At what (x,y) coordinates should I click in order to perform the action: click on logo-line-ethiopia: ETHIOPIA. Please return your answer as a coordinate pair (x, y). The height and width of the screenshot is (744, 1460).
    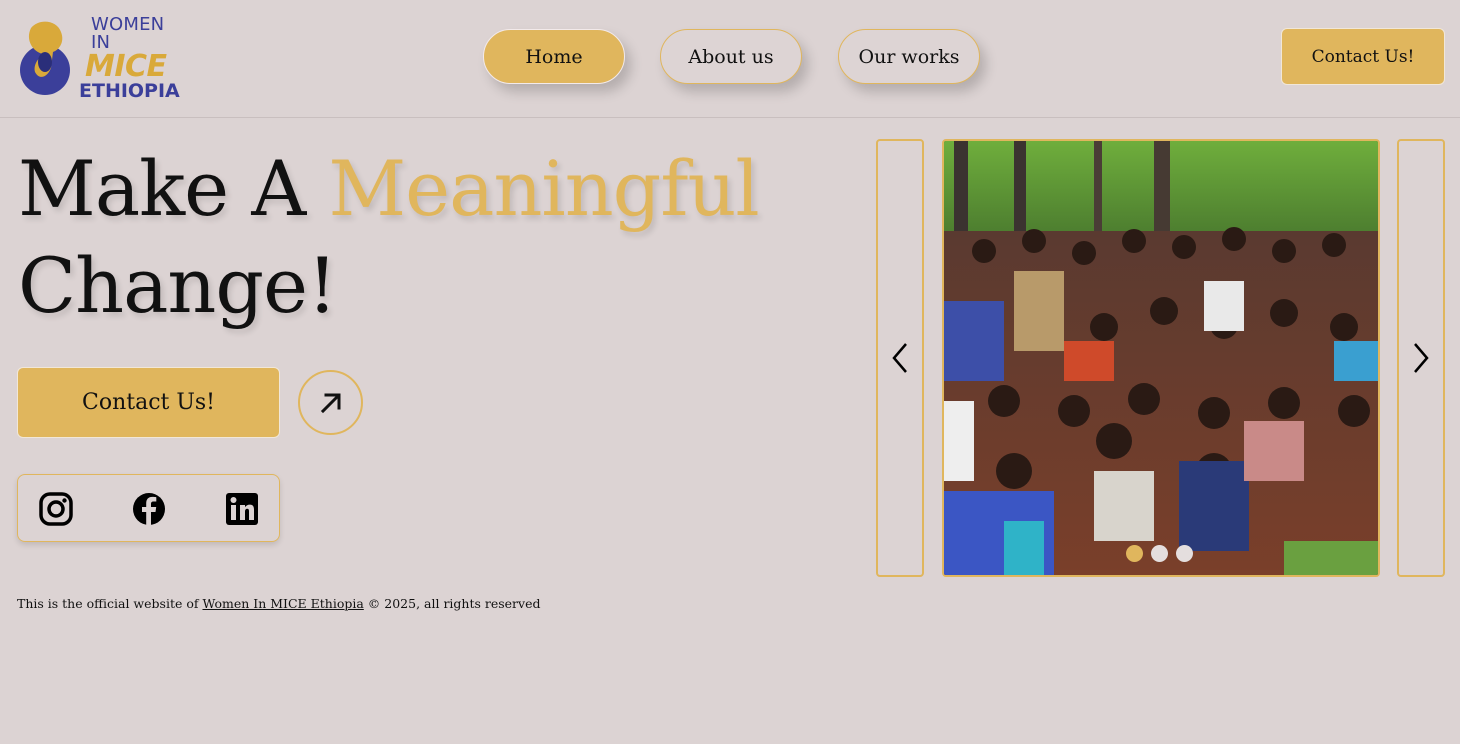
    Looking at the image, I should click on (129, 91).